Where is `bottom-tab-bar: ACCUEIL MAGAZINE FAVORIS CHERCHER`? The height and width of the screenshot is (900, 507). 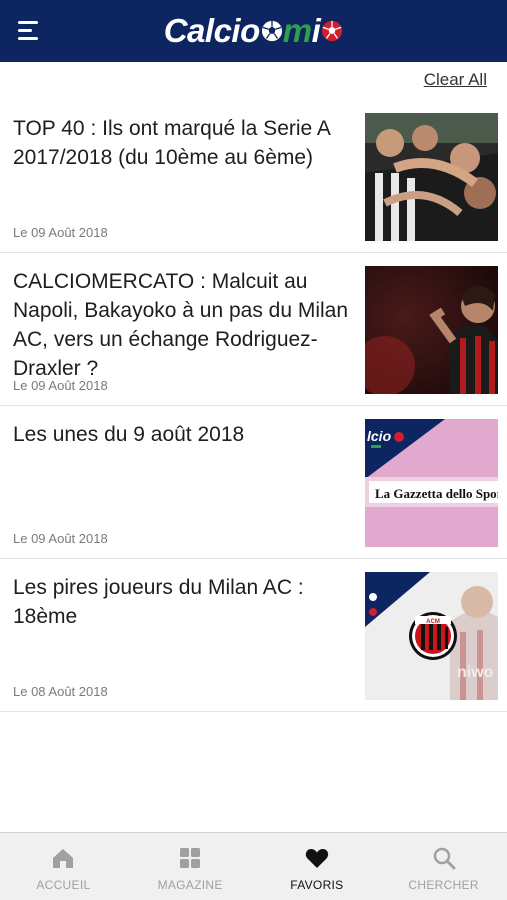 bottom-tab-bar: ACCUEIL MAGAZINE FAVORIS CHERCHER is located at coordinates (253, 866).